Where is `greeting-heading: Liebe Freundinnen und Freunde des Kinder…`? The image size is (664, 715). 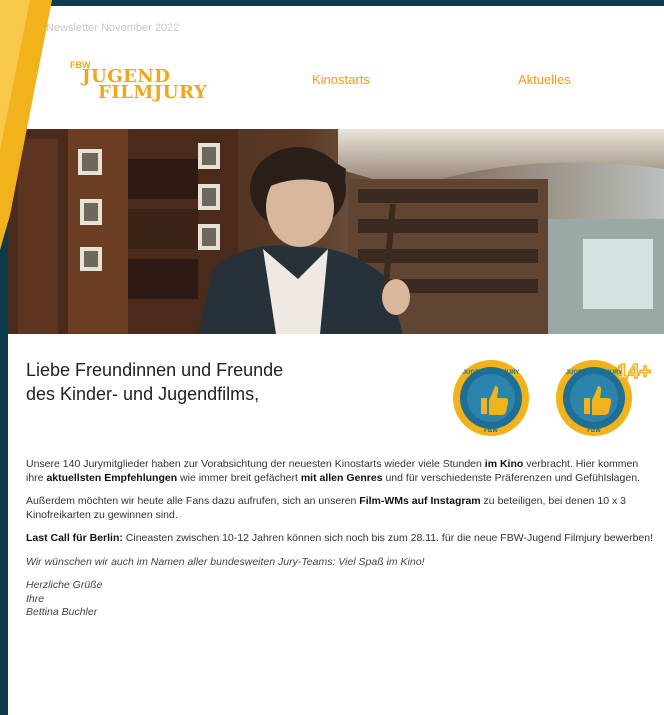
greeting-heading: Liebe Freundinnen und Freunde des Kinder… is located at coordinates (154, 382).